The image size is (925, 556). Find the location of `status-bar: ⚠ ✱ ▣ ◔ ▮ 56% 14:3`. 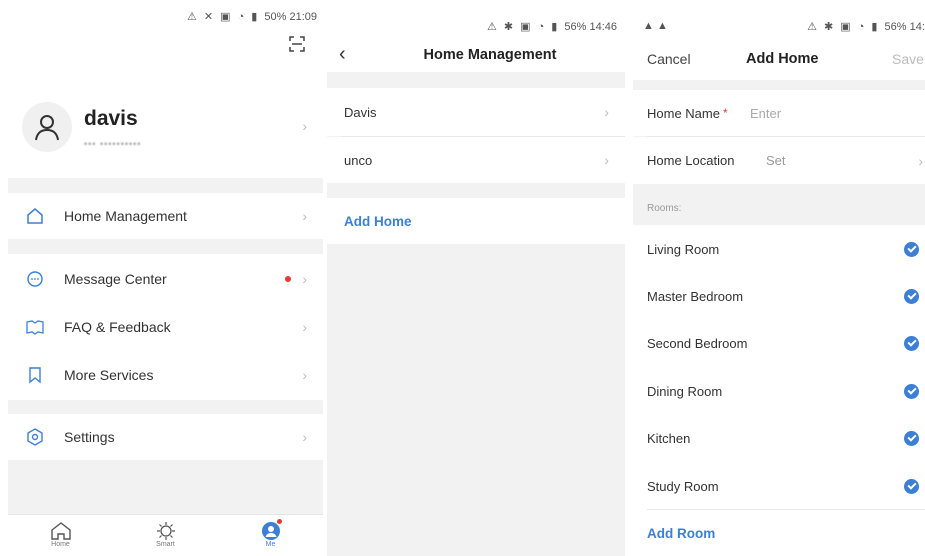

status-bar: ⚠ ✱ ▣ ◔ ▮ 56% 14:3 is located at coordinates (866, 26).